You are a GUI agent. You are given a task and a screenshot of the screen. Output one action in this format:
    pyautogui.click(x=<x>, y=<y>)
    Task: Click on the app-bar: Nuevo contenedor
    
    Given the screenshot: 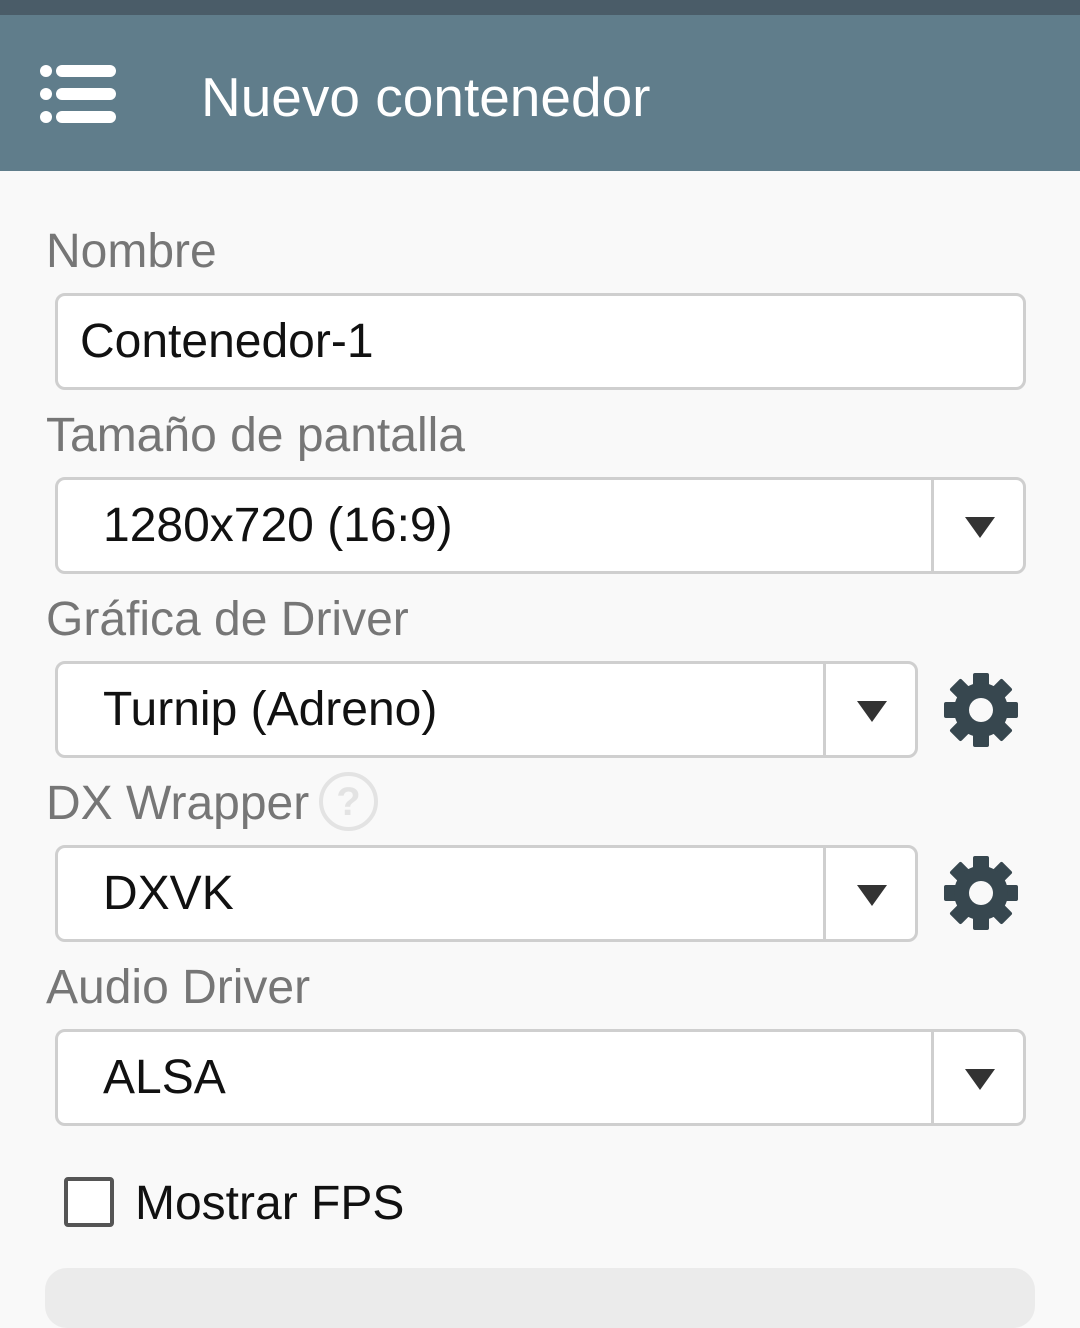 What is the action you would take?
    pyautogui.click(x=540, y=93)
    